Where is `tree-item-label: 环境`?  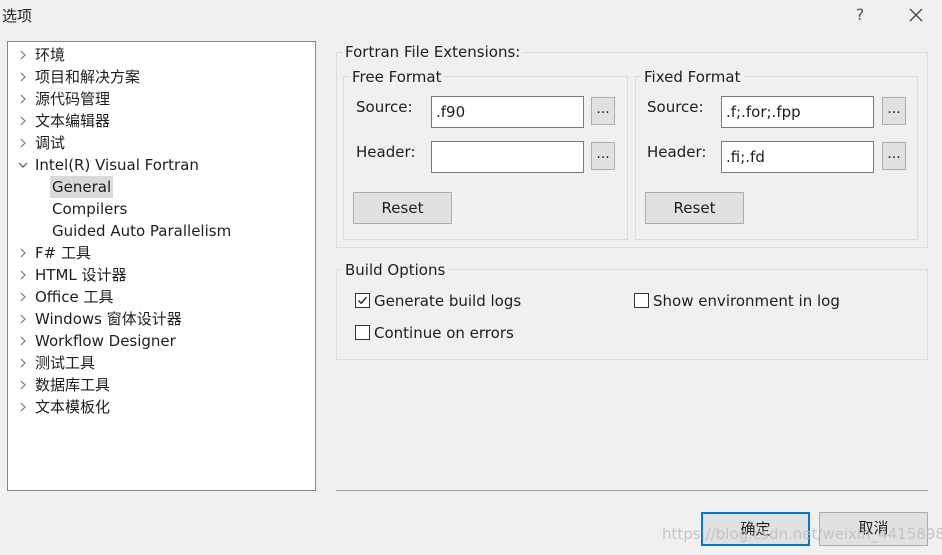 tree-item-label: 环境 is located at coordinates (50, 55).